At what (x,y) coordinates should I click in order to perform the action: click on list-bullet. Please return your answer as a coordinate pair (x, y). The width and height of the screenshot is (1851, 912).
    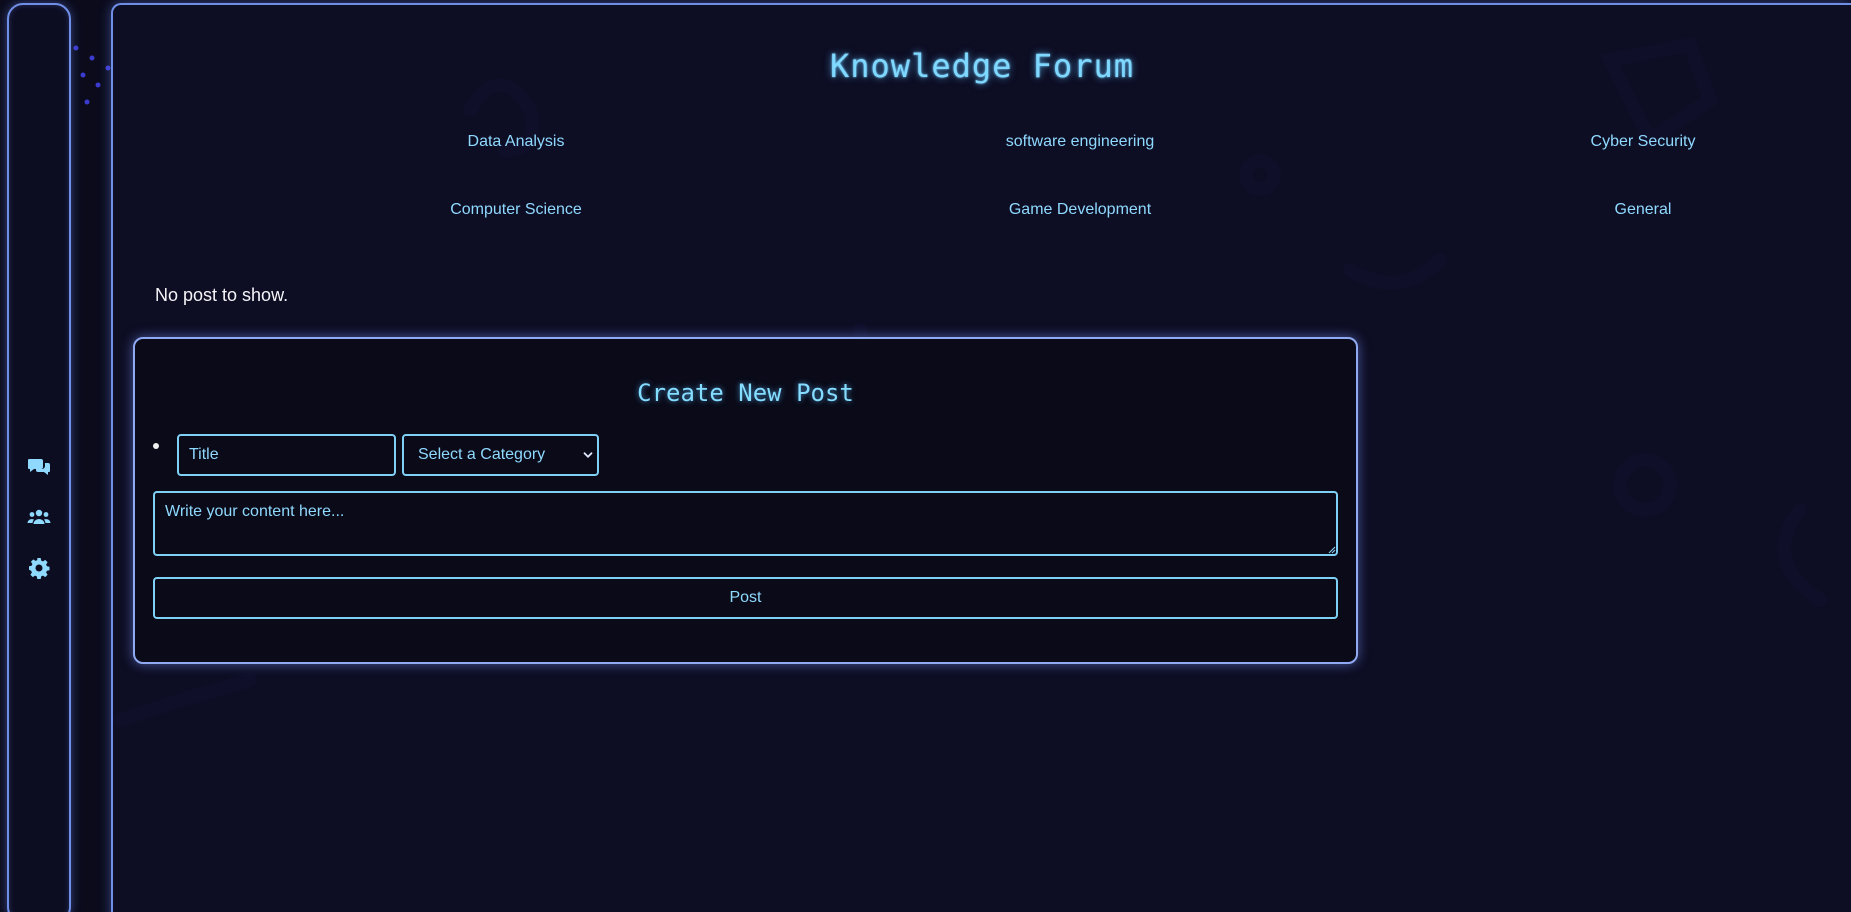
    Looking at the image, I should click on (156, 446).